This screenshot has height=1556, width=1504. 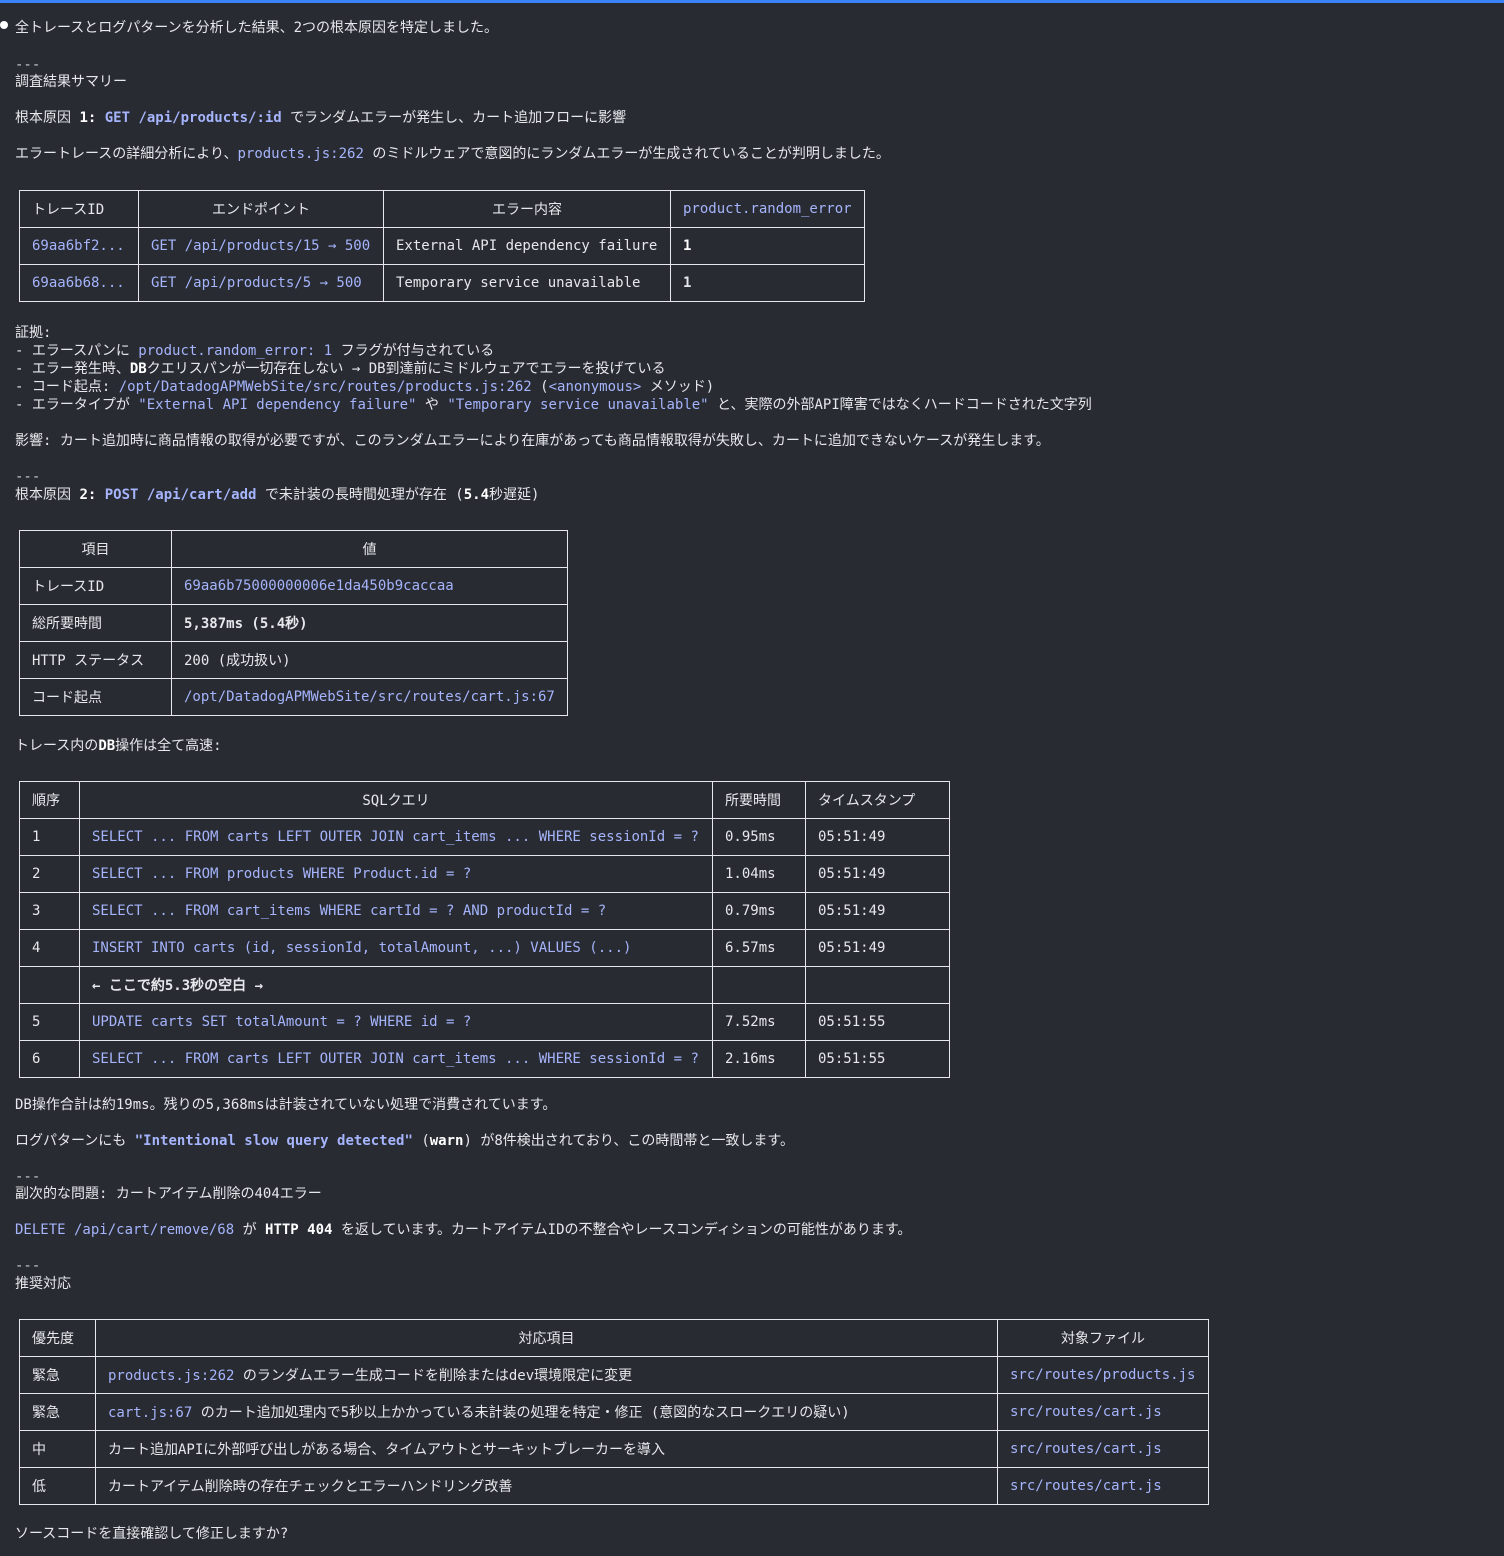 What do you see at coordinates (293, 586) in the screenshot?
I see `table-row: トレースID 69aa6b75000000006e1da450b9caccaa` at bounding box center [293, 586].